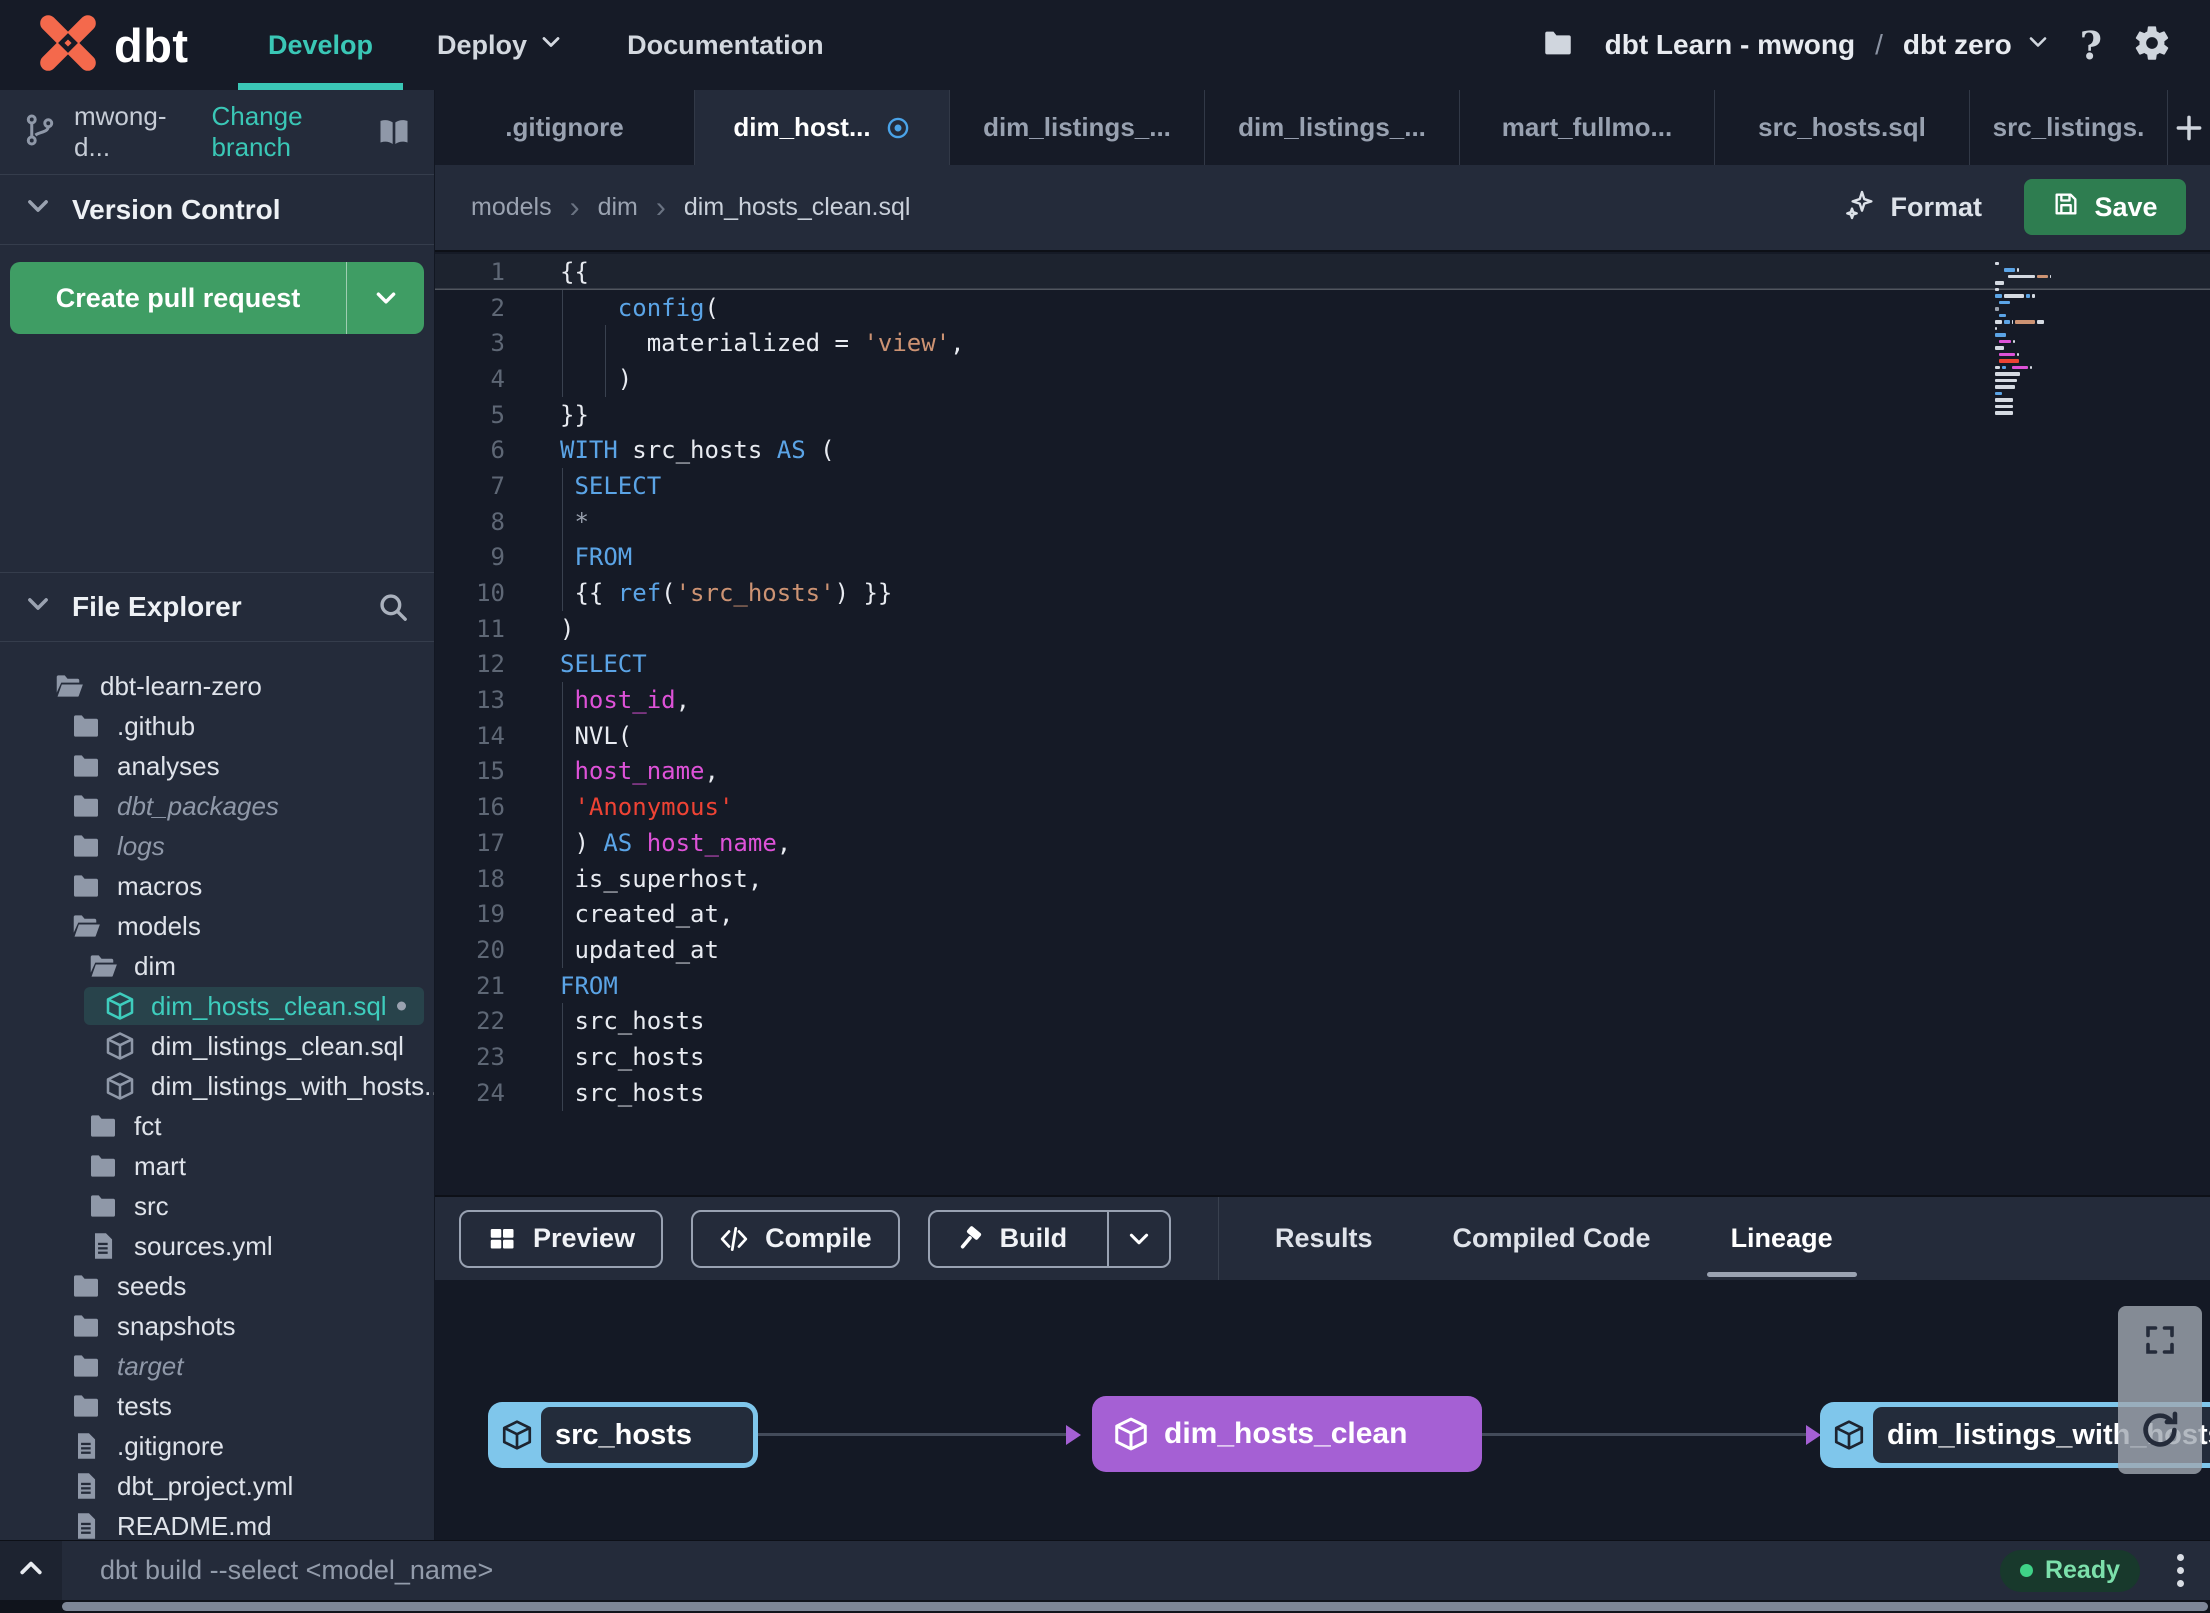 The width and height of the screenshot is (2210, 1613). Describe the element at coordinates (1287, 1434) in the screenshot. I see `lineage-node-dim-hosts-clean: dim_hosts_clean` at that location.